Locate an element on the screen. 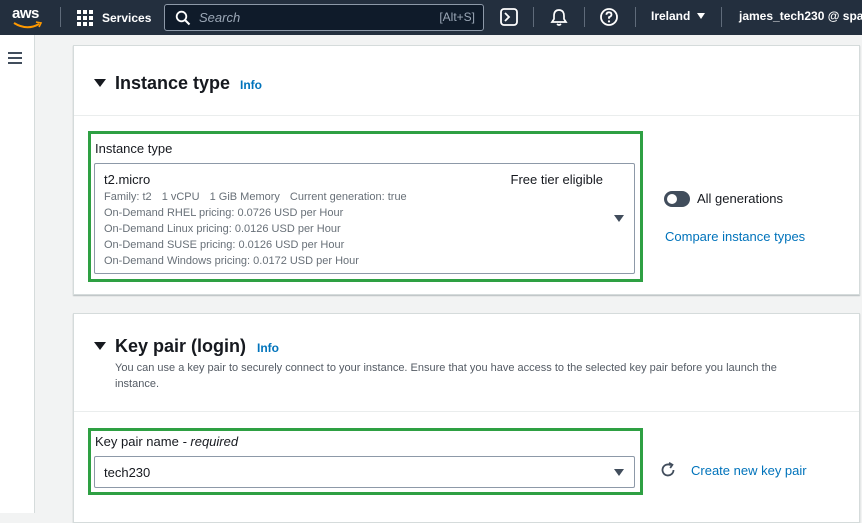 Image resolution: width=862 pixels, height=523 pixels. aws-logo: aws is located at coordinates (29, 18).